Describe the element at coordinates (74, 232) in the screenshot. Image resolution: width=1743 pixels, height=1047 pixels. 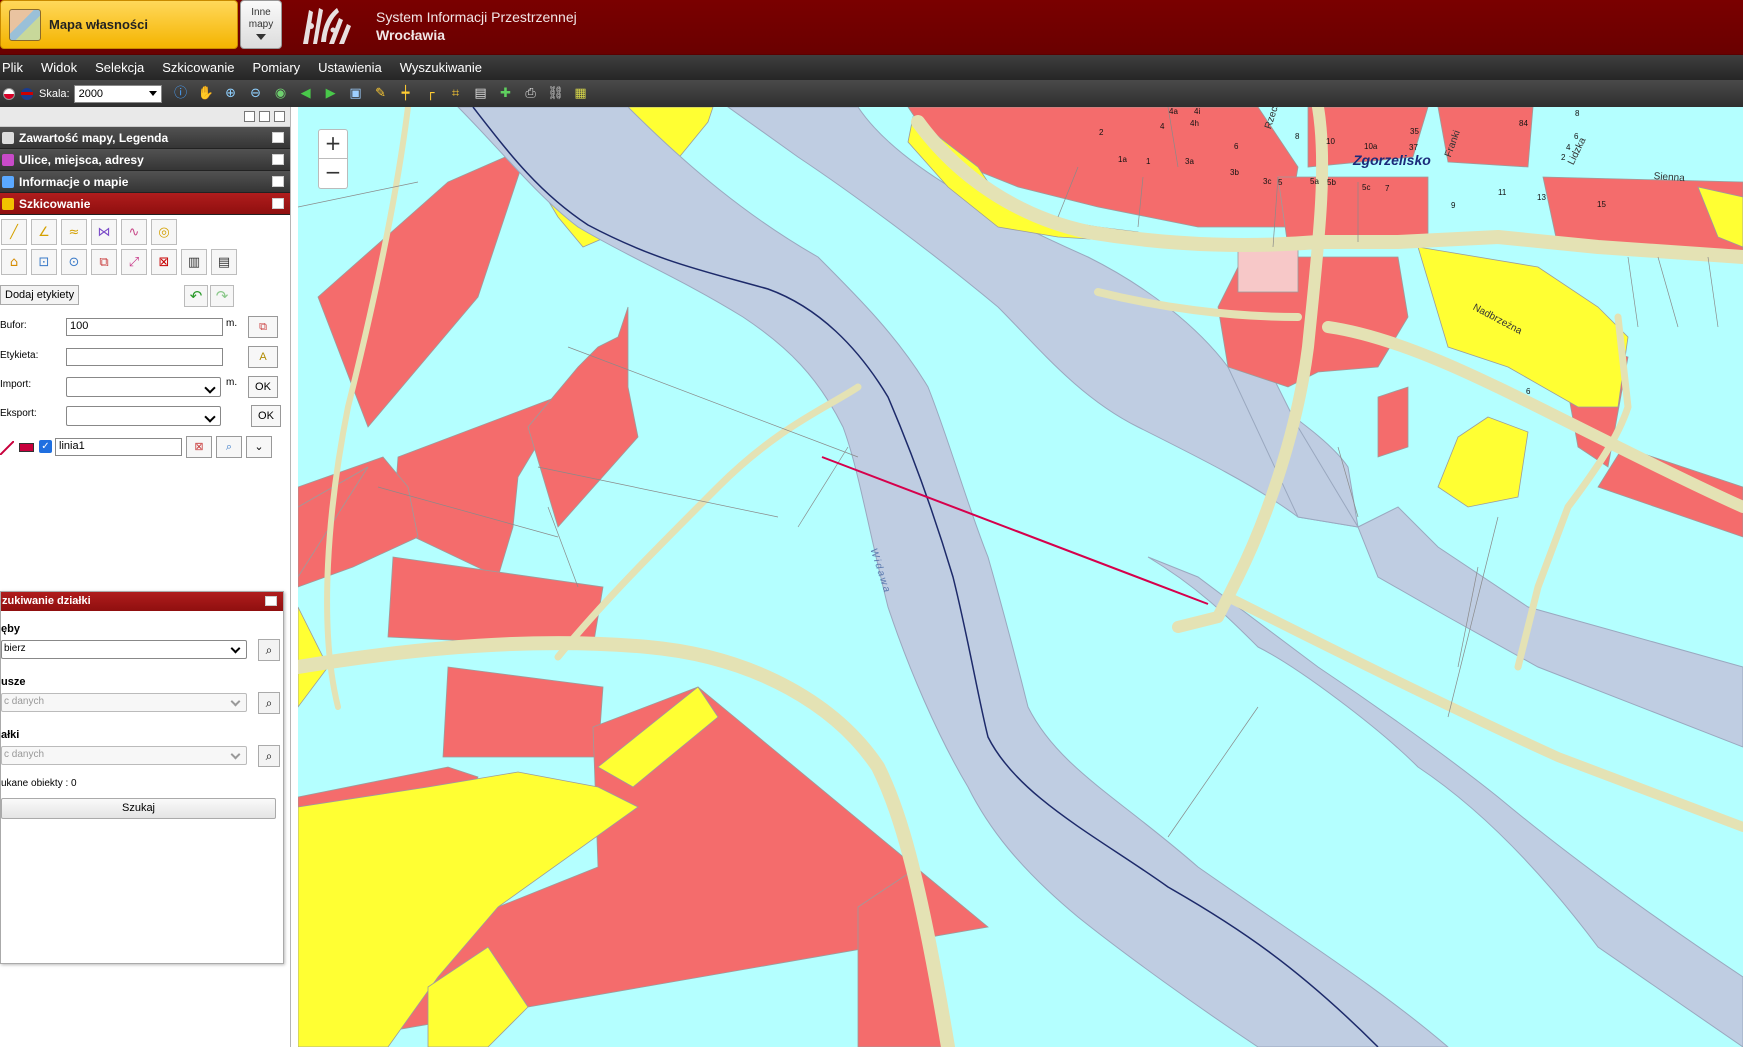
I see `draw-polyline-icon: ≈` at that location.